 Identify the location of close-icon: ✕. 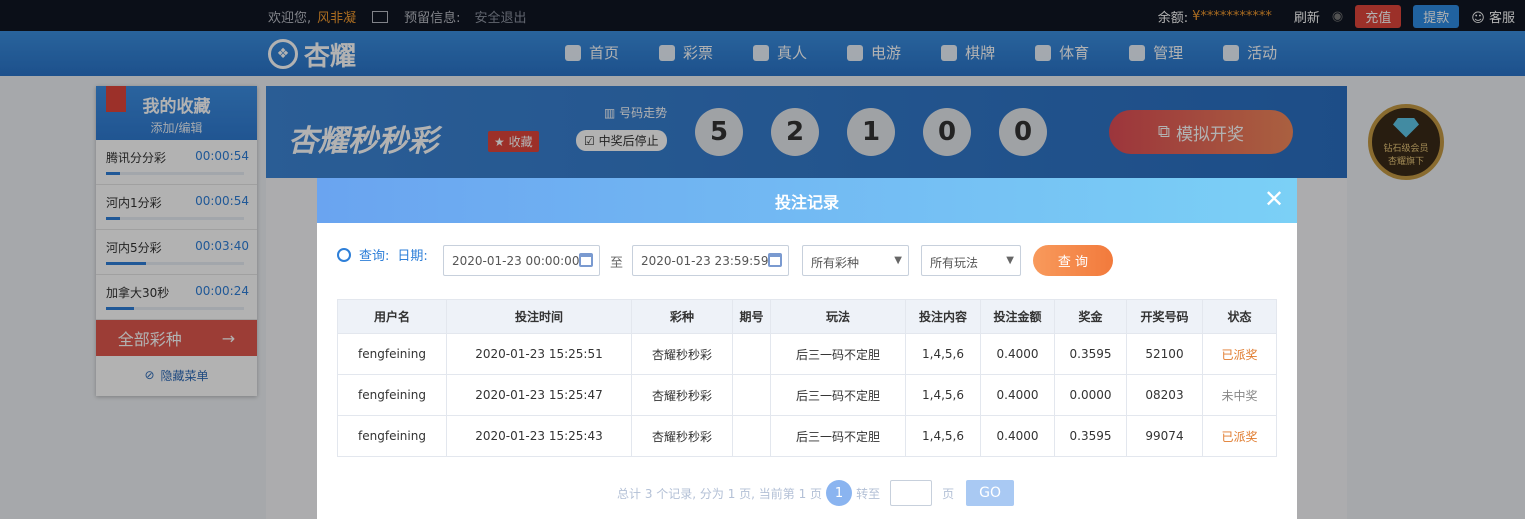
(1274, 199).